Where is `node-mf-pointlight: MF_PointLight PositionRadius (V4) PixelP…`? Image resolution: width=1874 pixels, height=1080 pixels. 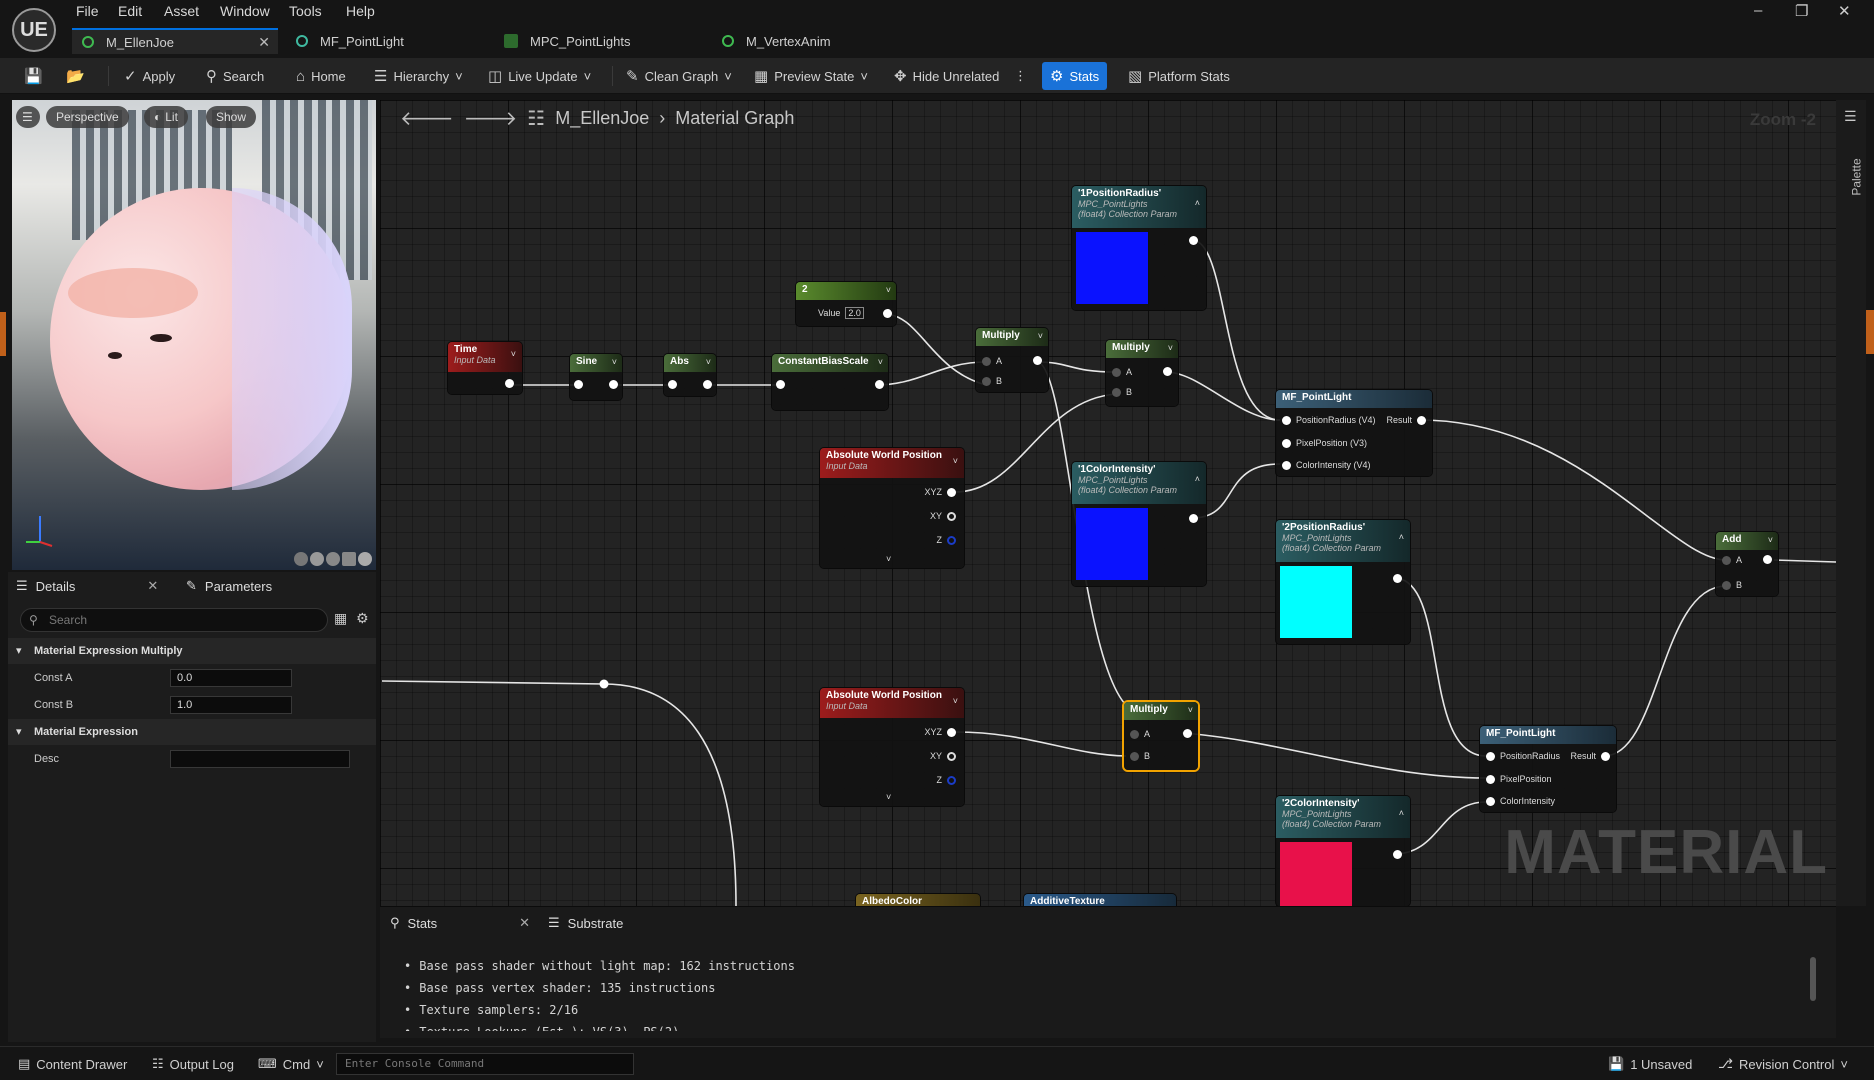 node-mf-pointlight: MF_PointLight PositionRadius (V4) PixelP… is located at coordinates (1354, 433).